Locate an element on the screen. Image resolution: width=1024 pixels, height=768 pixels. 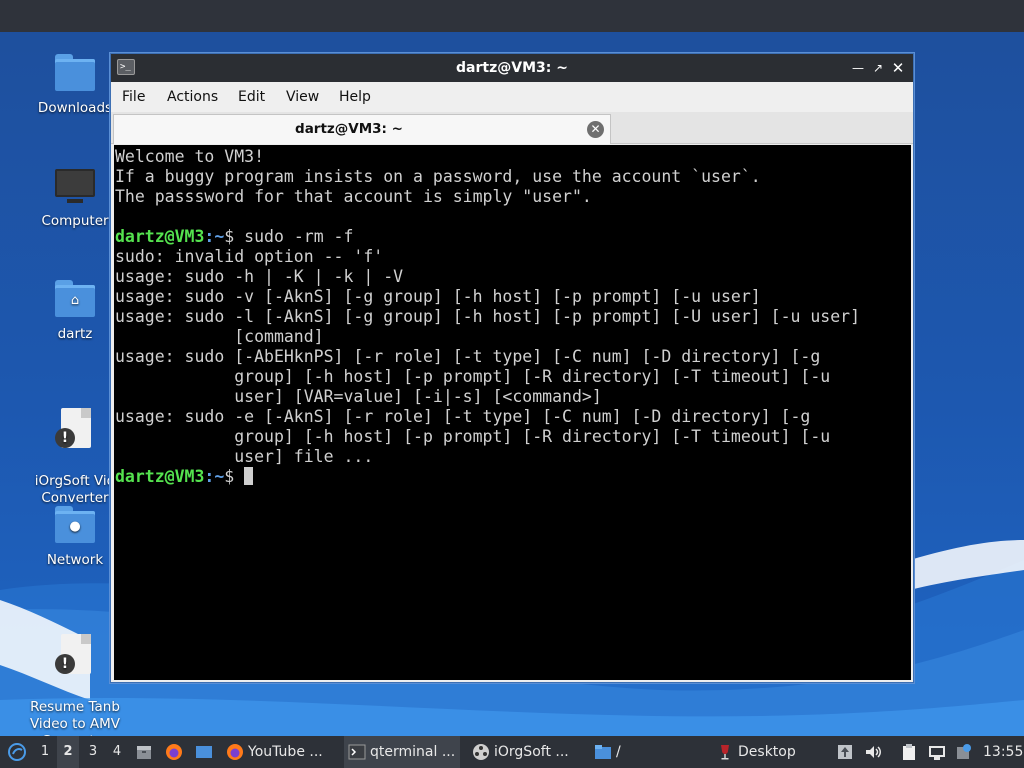
network-icon is located at coordinates (937, 753).